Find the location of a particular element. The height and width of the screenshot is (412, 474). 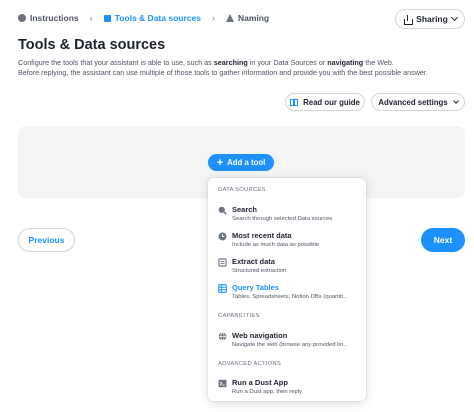

section-header-data-sources: DATA SOURCES is located at coordinates (242, 190).